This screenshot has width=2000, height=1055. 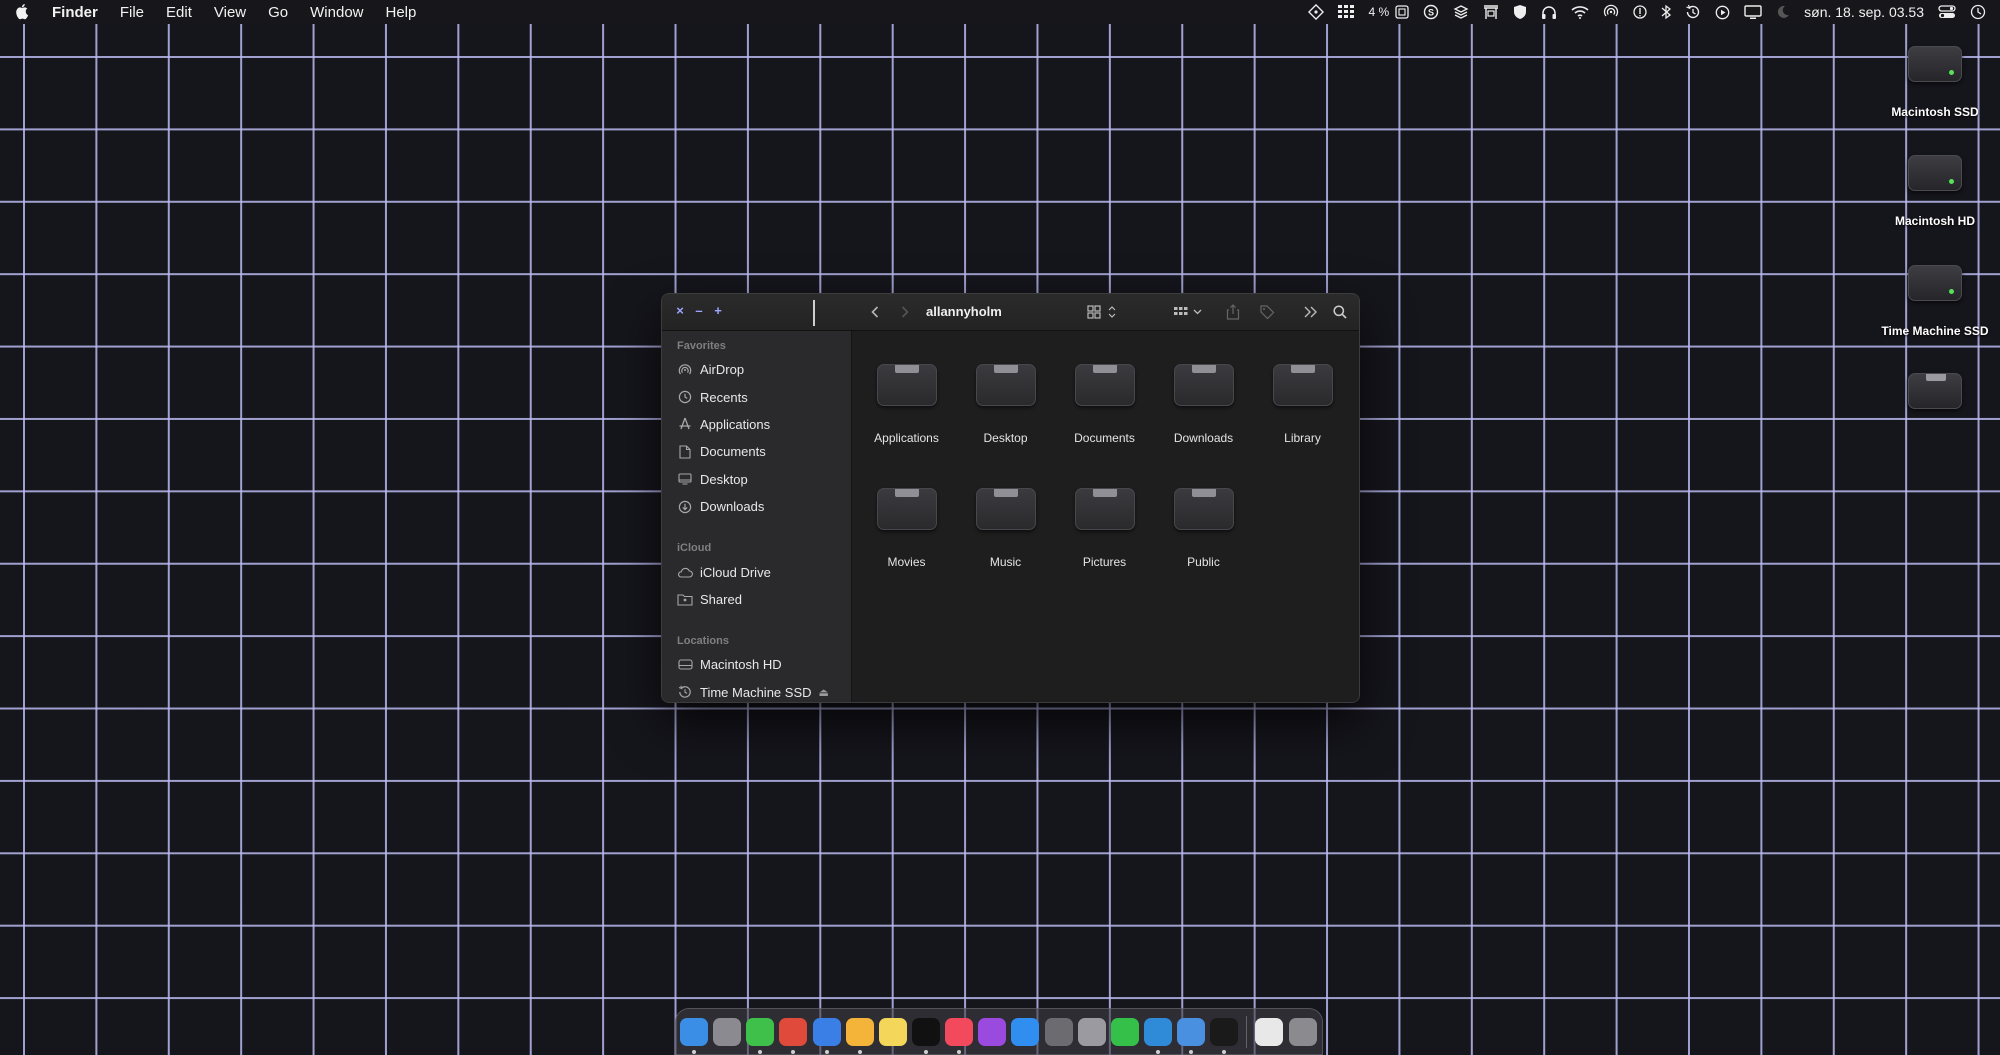 I want to click on launchpad-icon, so click(x=727, y=1031).